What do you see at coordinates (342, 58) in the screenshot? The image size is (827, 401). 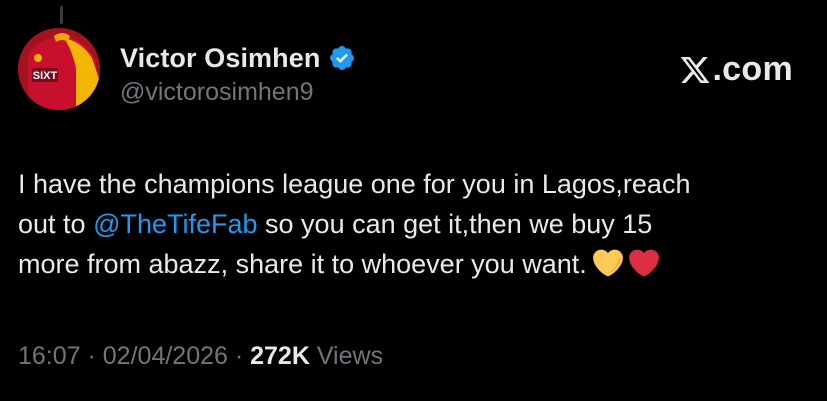 I see `verified-badge-icon` at bounding box center [342, 58].